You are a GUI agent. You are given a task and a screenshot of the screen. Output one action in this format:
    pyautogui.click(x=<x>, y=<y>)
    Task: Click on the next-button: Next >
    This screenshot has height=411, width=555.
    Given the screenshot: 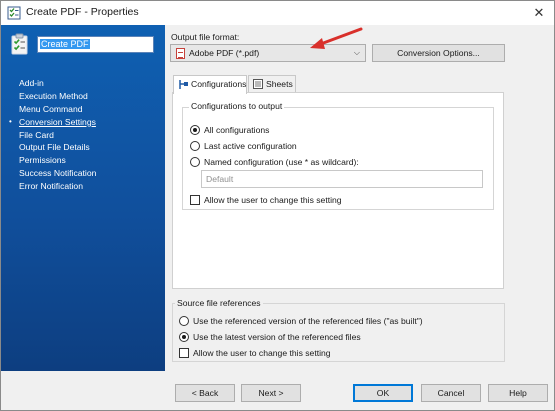 What is the action you would take?
    pyautogui.click(x=271, y=393)
    